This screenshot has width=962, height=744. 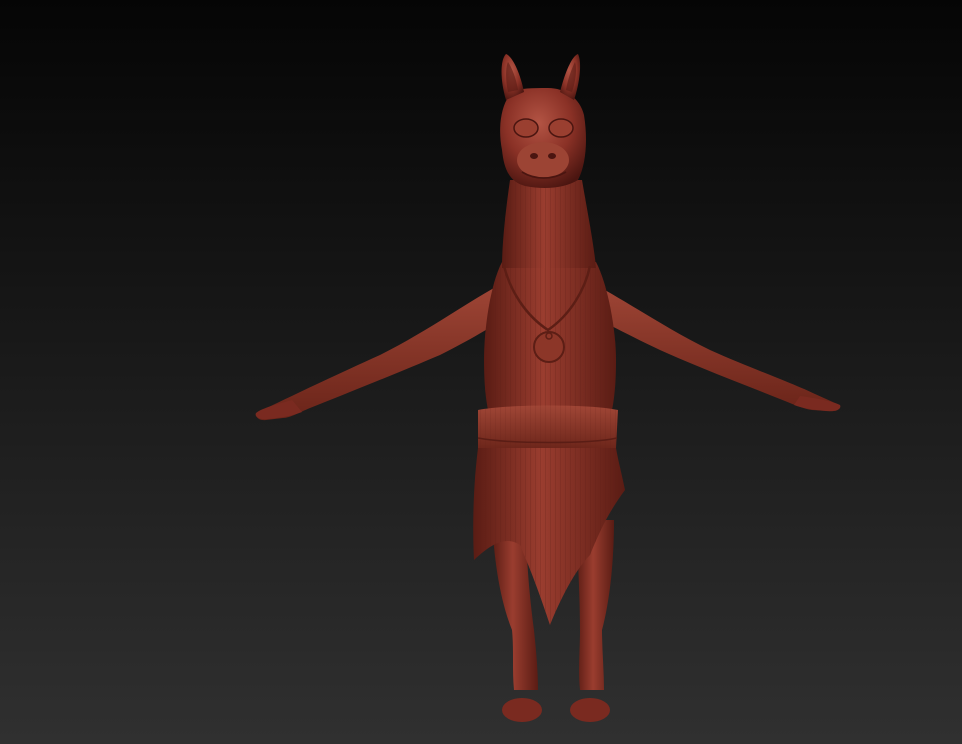 I want to click on right-eye, so click(x=561, y=128).